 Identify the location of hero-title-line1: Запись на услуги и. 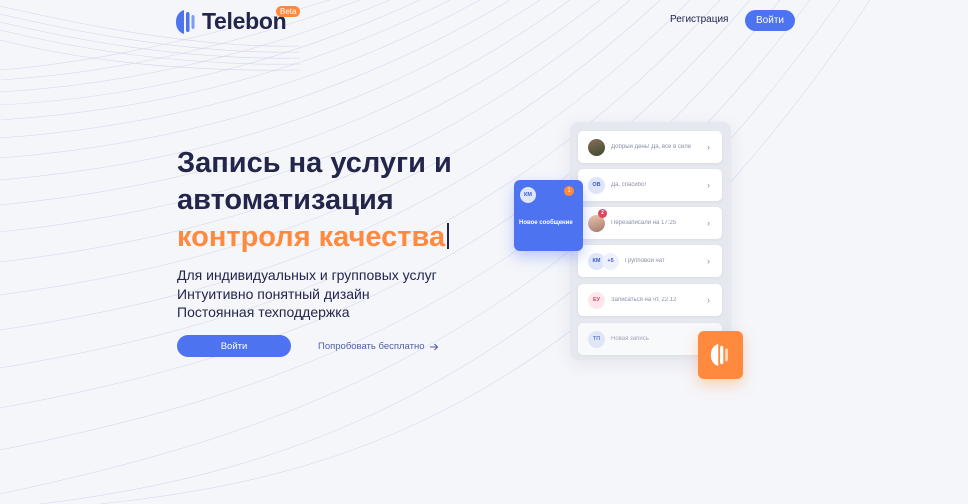
(314, 163).